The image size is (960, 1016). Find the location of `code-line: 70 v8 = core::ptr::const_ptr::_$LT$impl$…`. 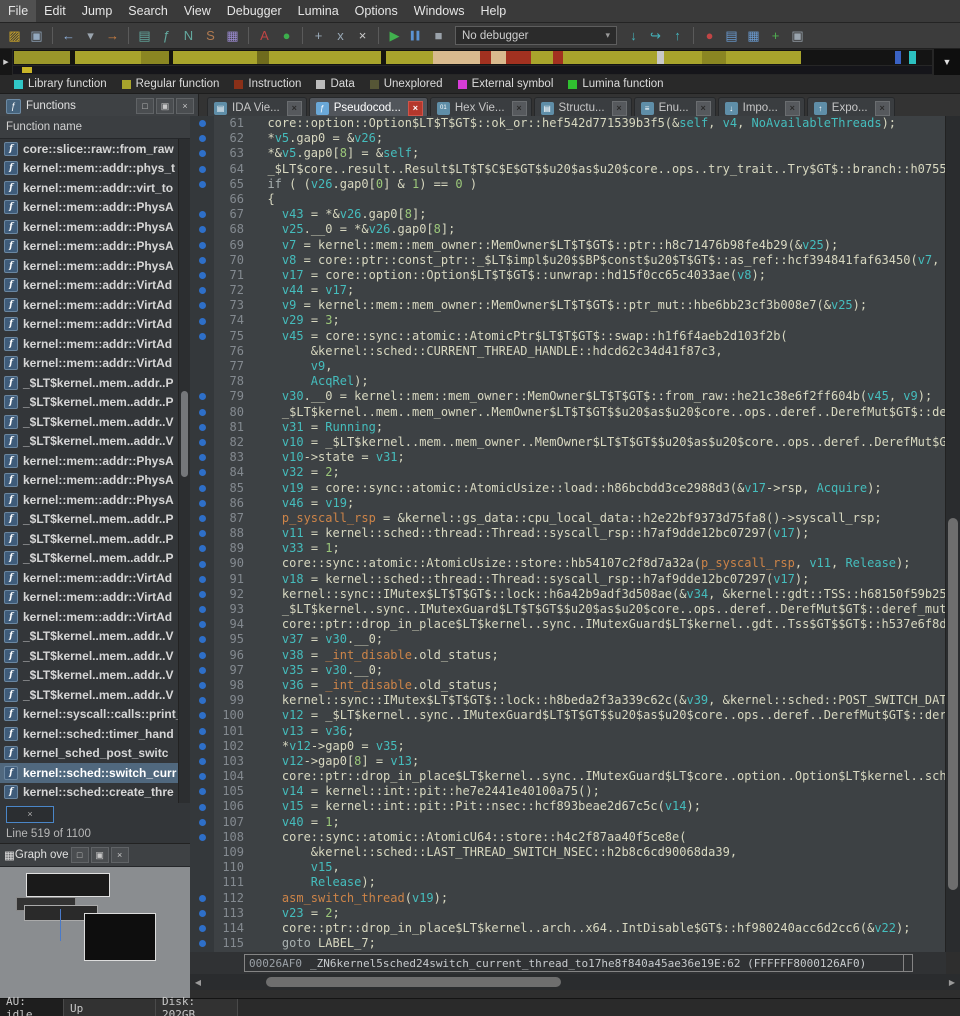

code-line: 70 v8 = core::ptr::const_ptr::_$LT$impl$… is located at coordinates (568, 260).